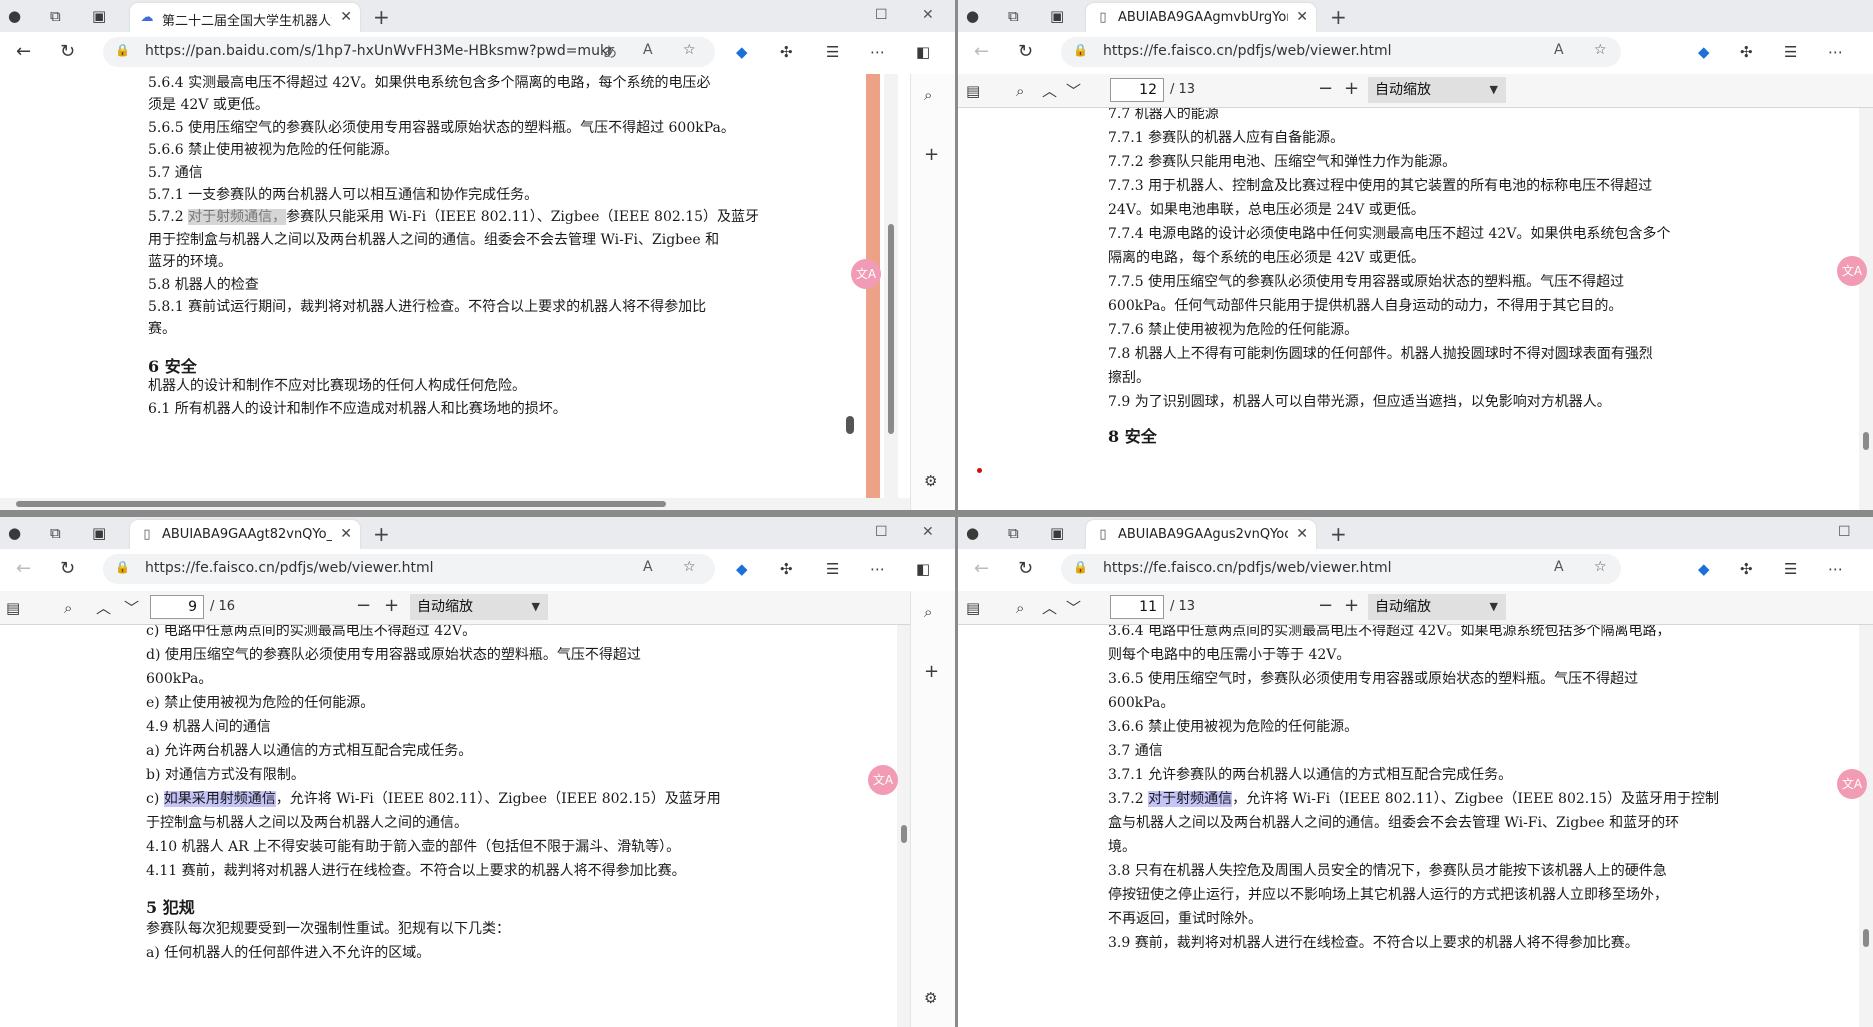 The image size is (1873, 1027). I want to click on highlighted-text: 对于射频通信, so click(1190, 799).